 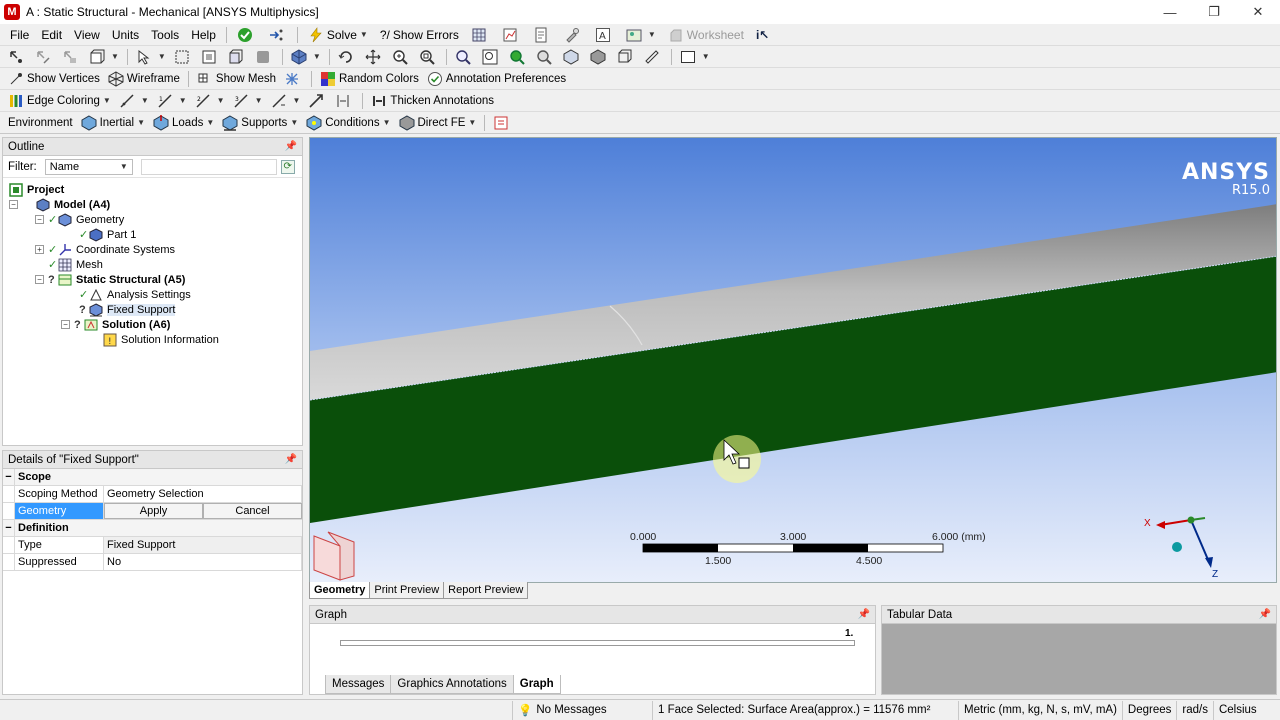 What do you see at coordinates (208, 166) in the screenshot?
I see `filter-search-input` at bounding box center [208, 166].